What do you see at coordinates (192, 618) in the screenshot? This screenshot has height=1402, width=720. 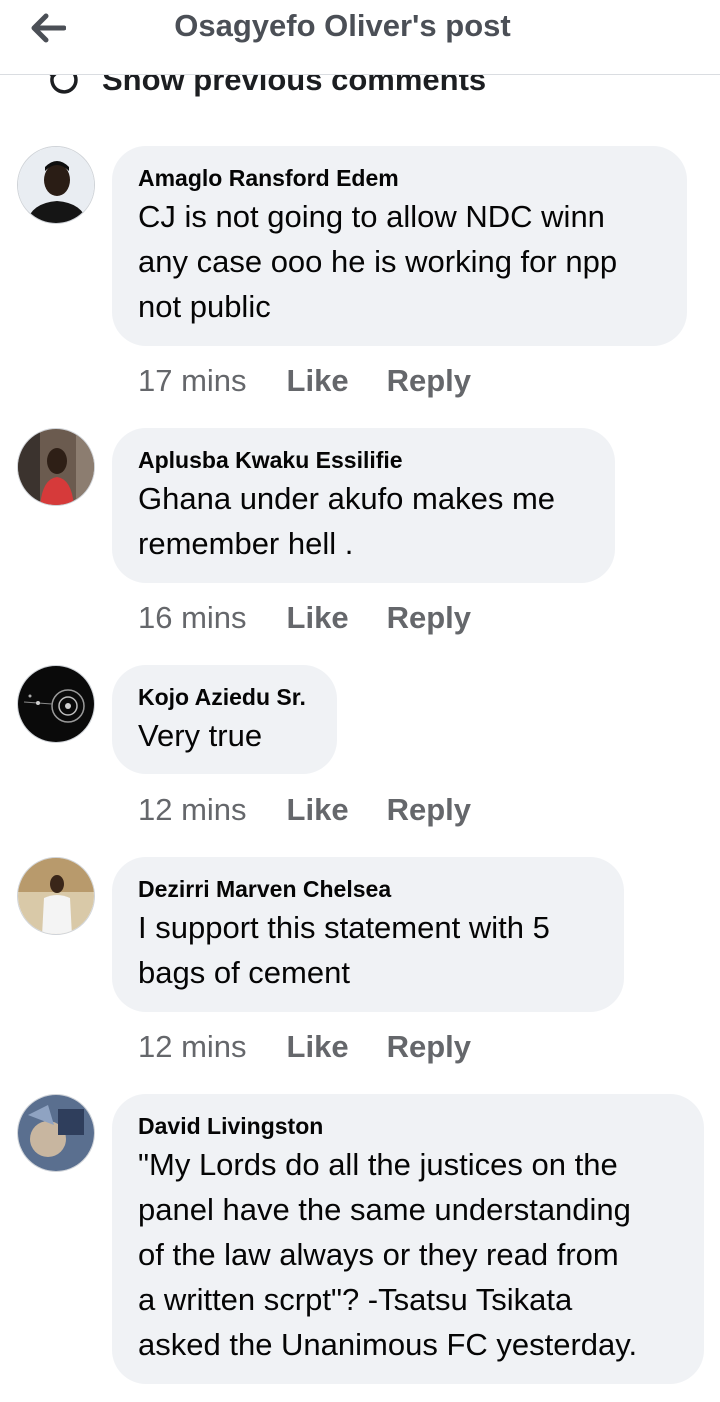 I see `comment-time: 16 mins` at bounding box center [192, 618].